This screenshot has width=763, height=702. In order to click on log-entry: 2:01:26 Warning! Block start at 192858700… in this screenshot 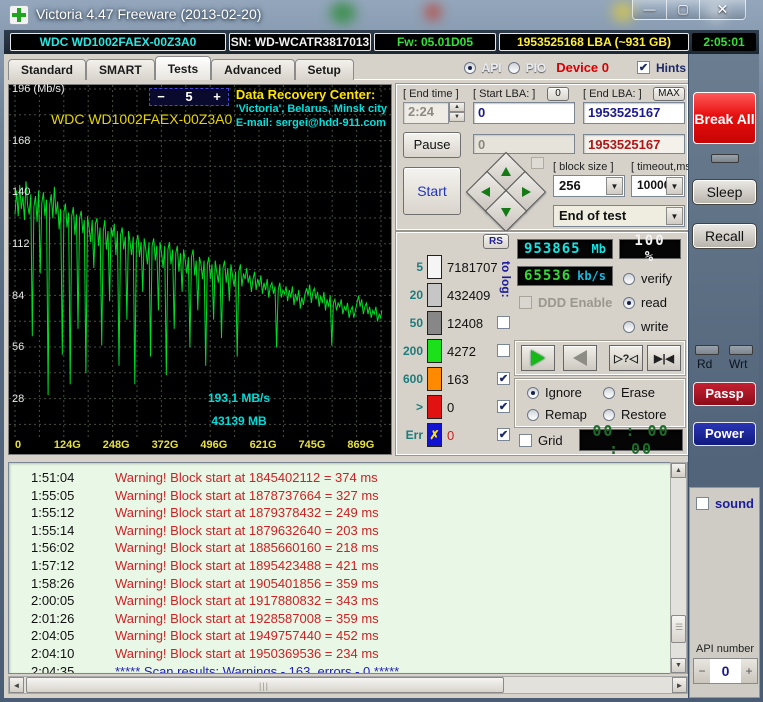, I will do `click(348, 620)`.